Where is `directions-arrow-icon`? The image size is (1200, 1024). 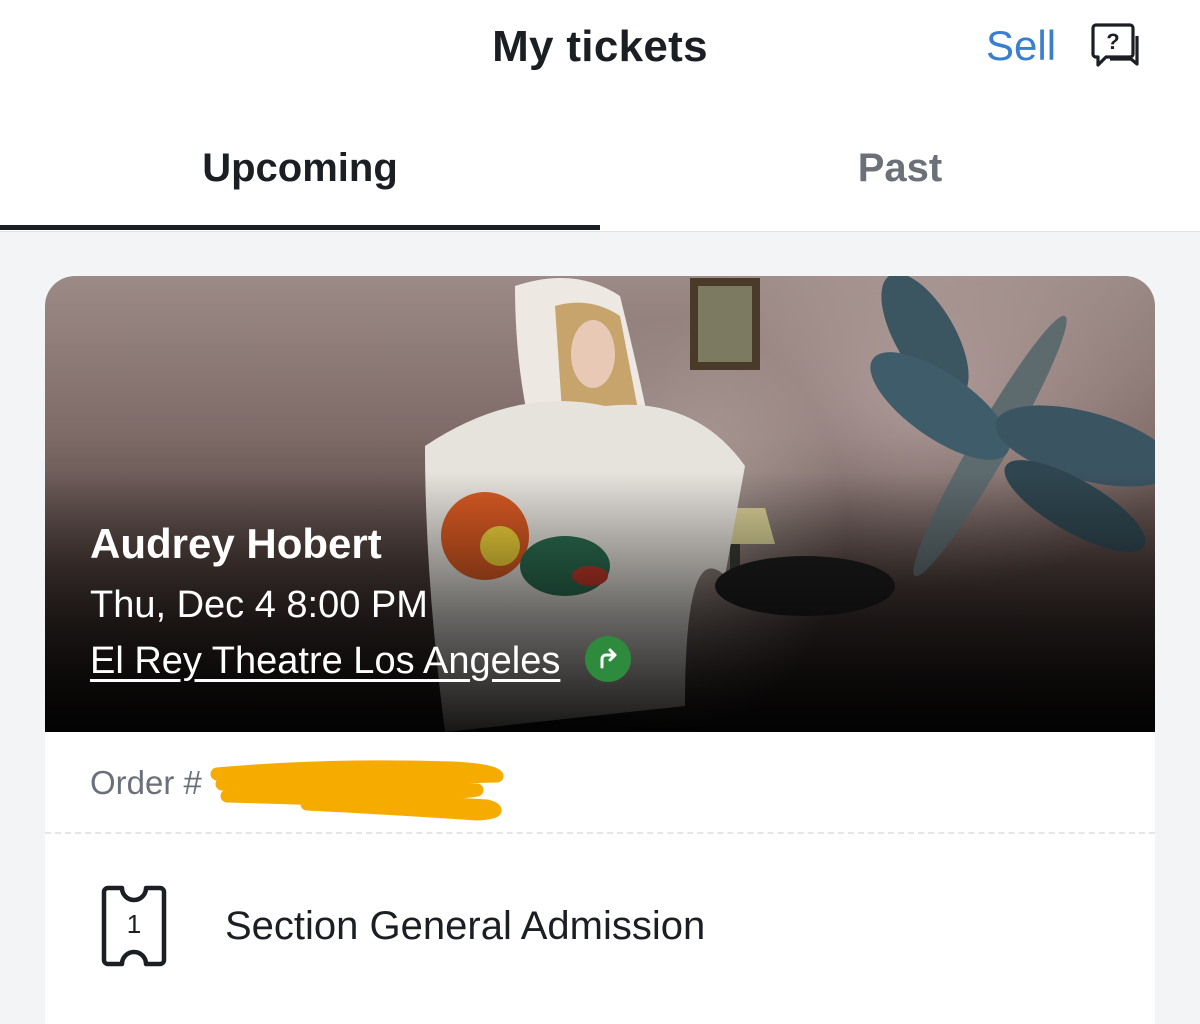 directions-arrow-icon is located at coordinates (607, 659).